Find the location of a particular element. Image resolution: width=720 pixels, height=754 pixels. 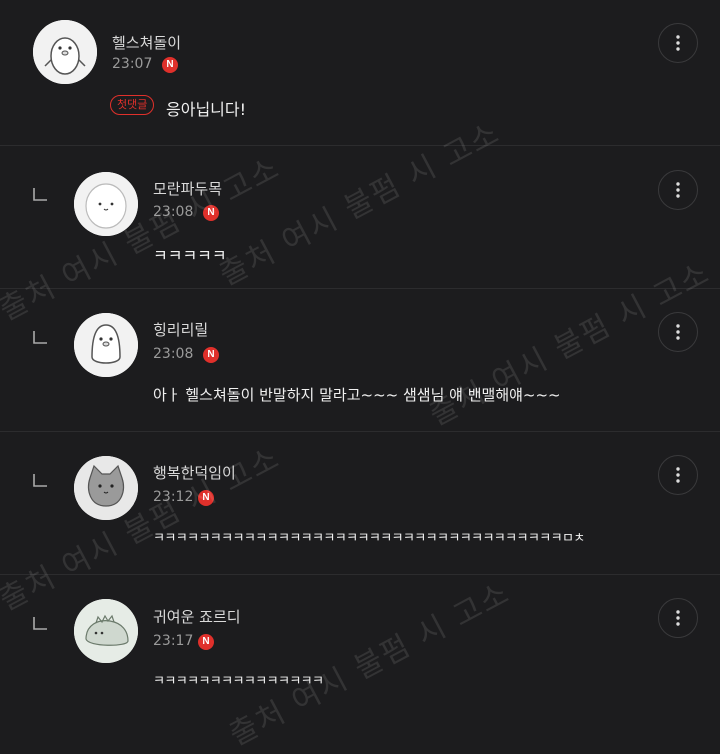

comment-time: 23:17 is located at coordinates (173, 641).